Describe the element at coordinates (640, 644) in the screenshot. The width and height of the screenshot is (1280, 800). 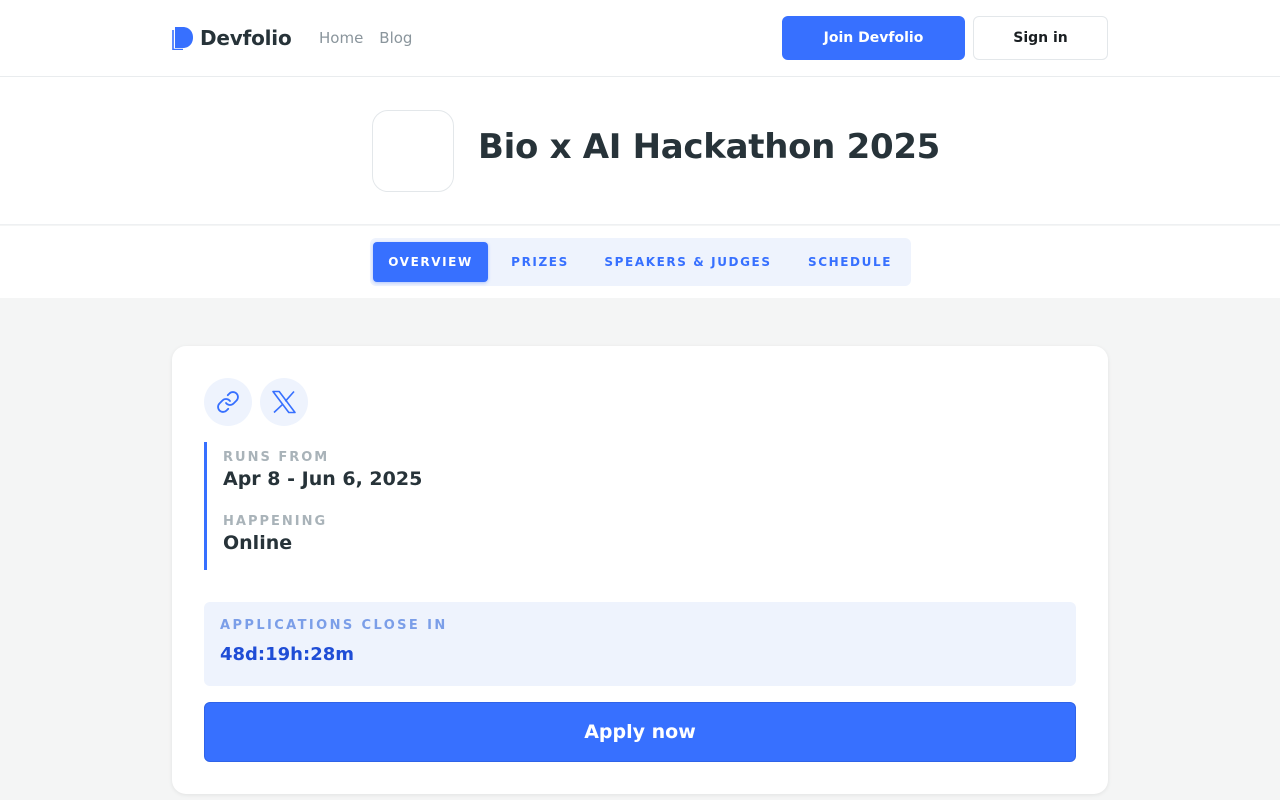
I see `applications-countdown: APPLICATIONS CLOSE IN 48d:19h:28m` at that location.